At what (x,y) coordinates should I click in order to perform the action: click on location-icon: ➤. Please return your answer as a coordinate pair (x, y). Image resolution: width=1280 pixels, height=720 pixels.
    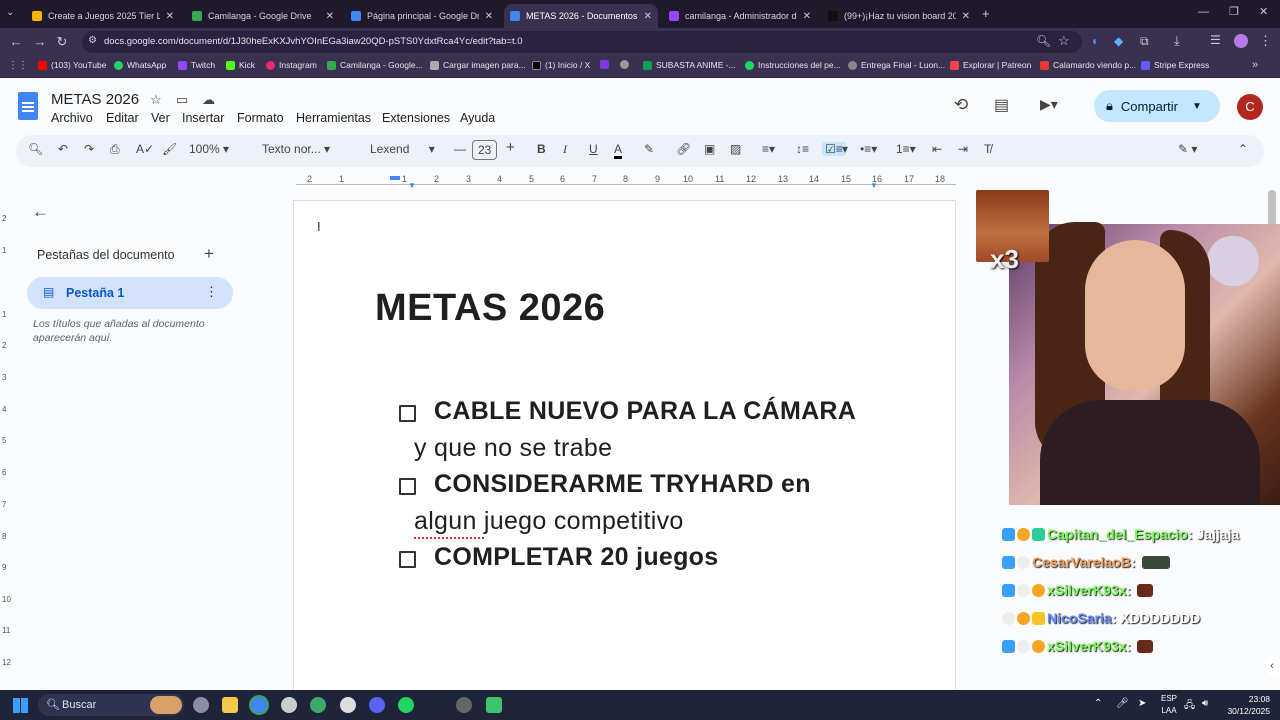
    Looking at the image, I should click on (1142, 703).